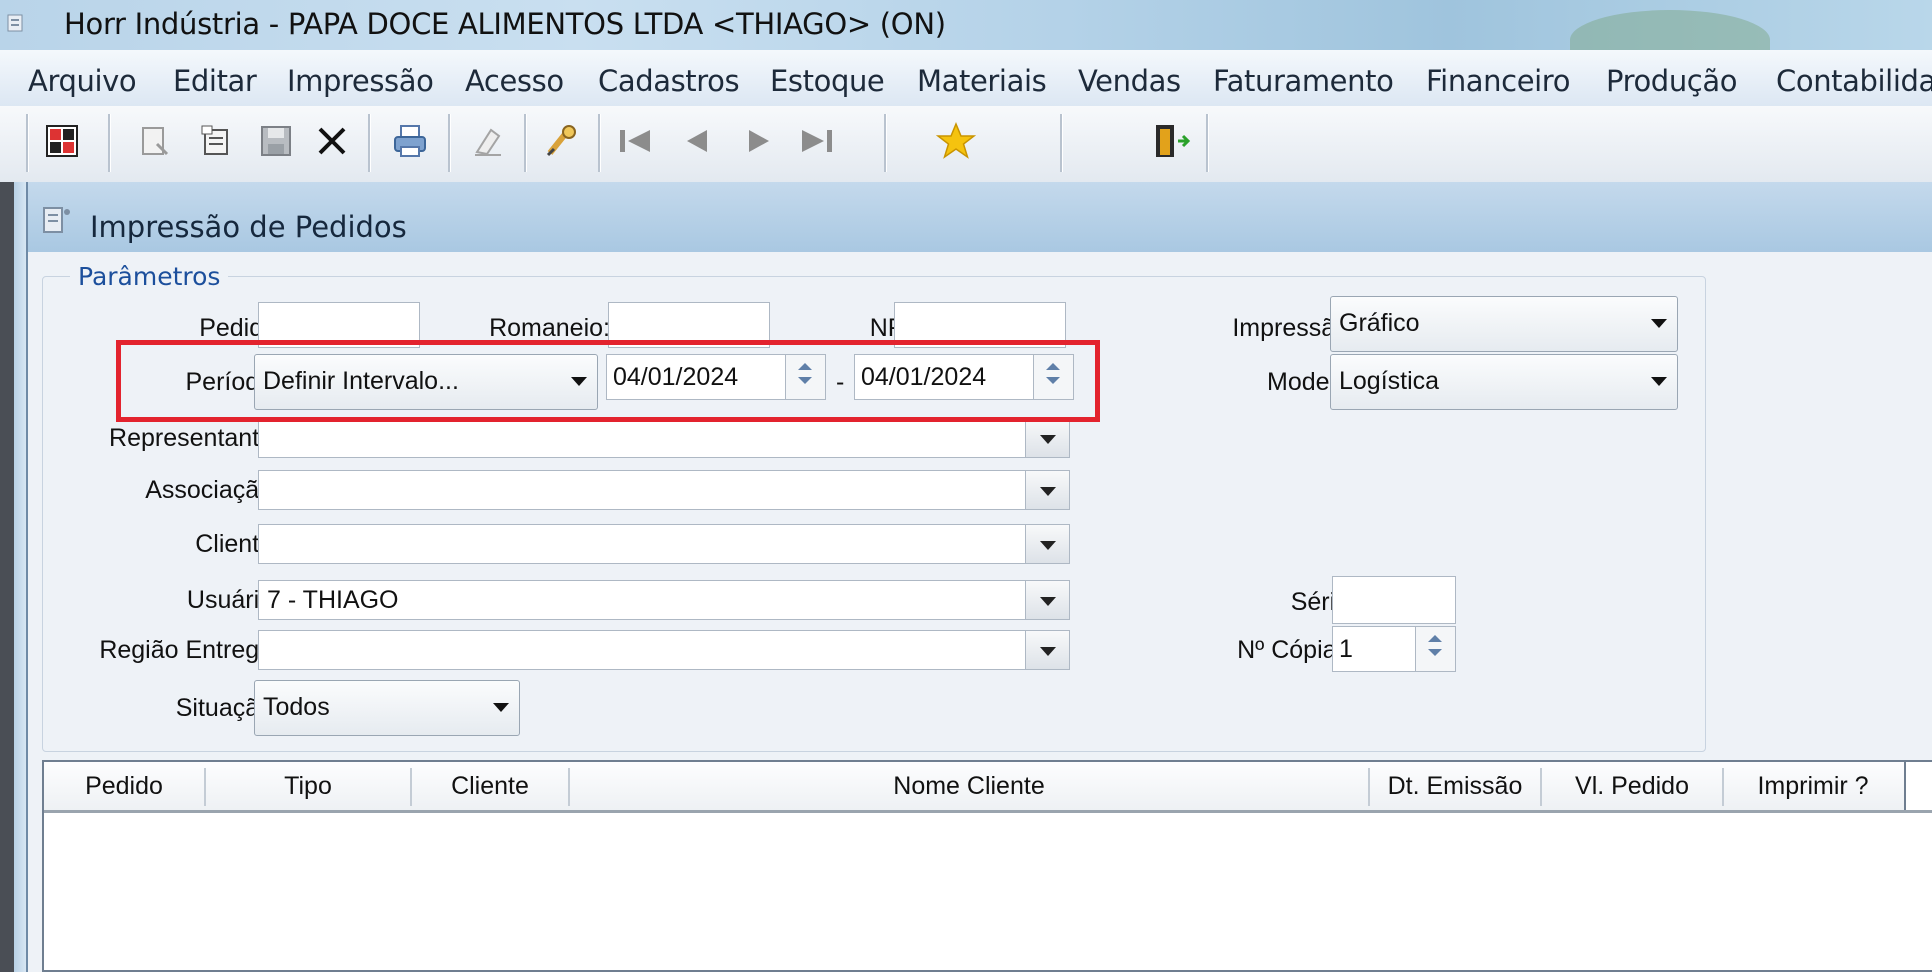 The width and height of the screenshot is (1932, 972). I want to click on col-cliente: Cliente, so click(490, 786).